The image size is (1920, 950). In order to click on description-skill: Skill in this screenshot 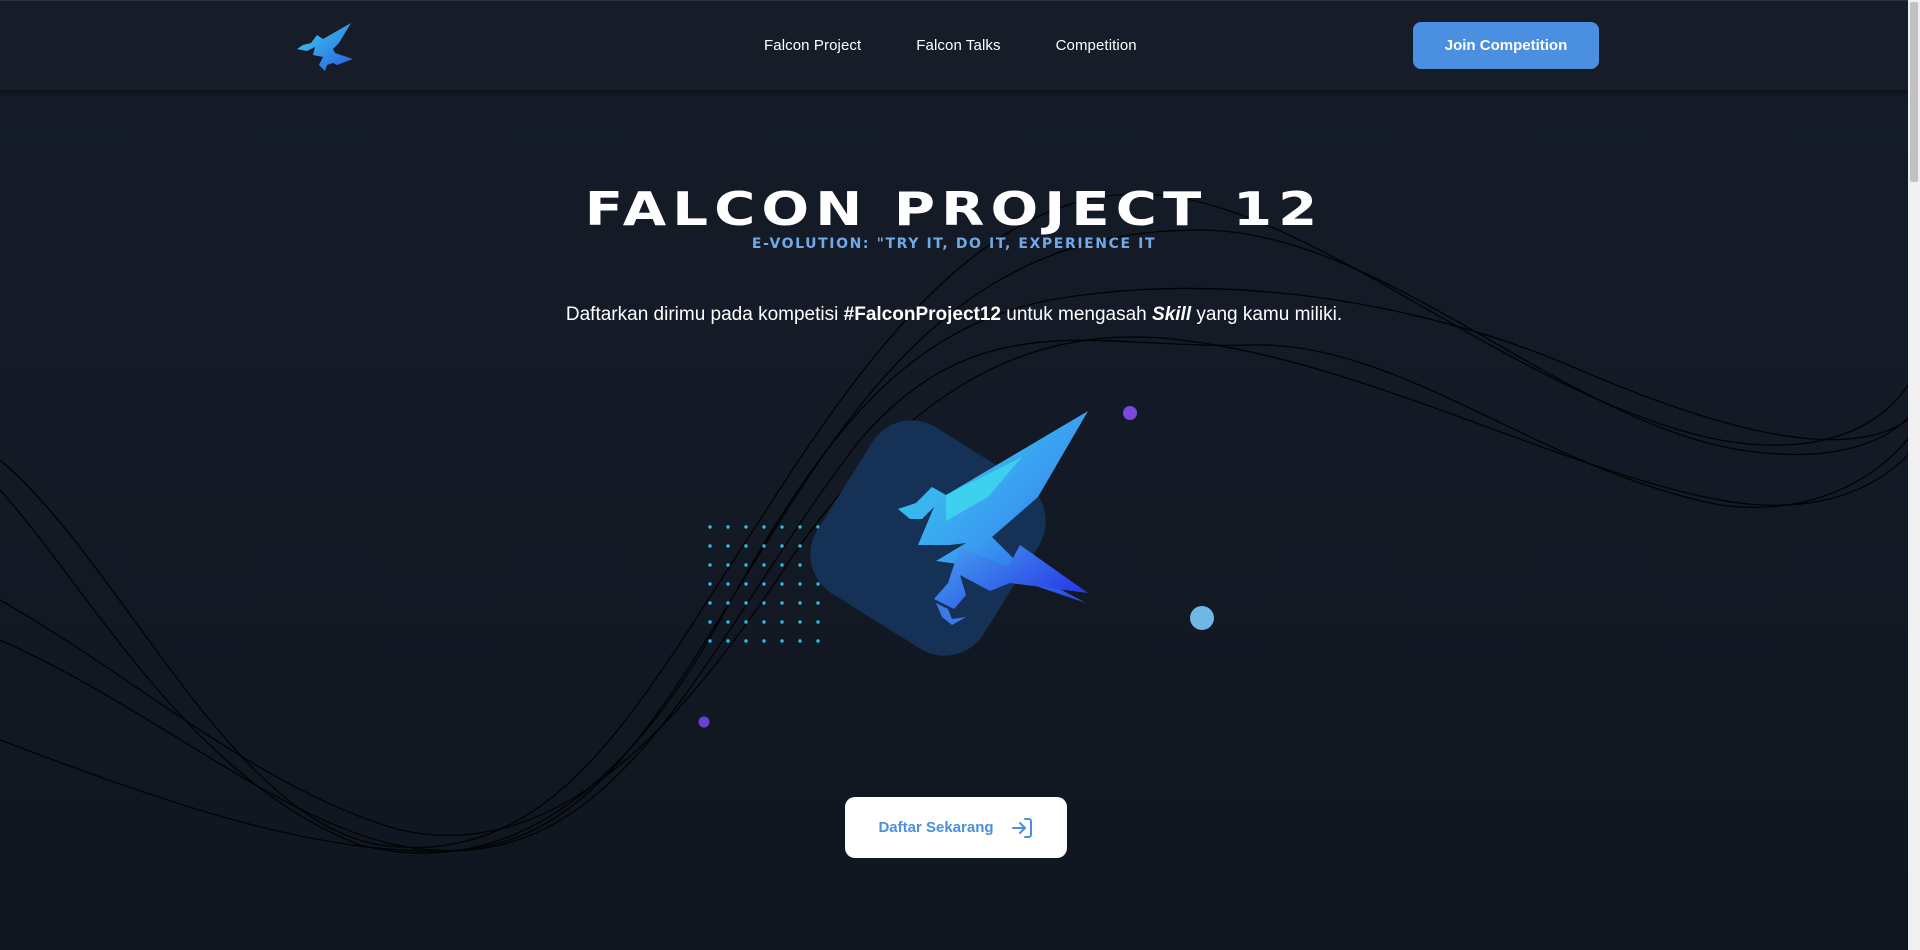, I will do `click(1172, 314)`.